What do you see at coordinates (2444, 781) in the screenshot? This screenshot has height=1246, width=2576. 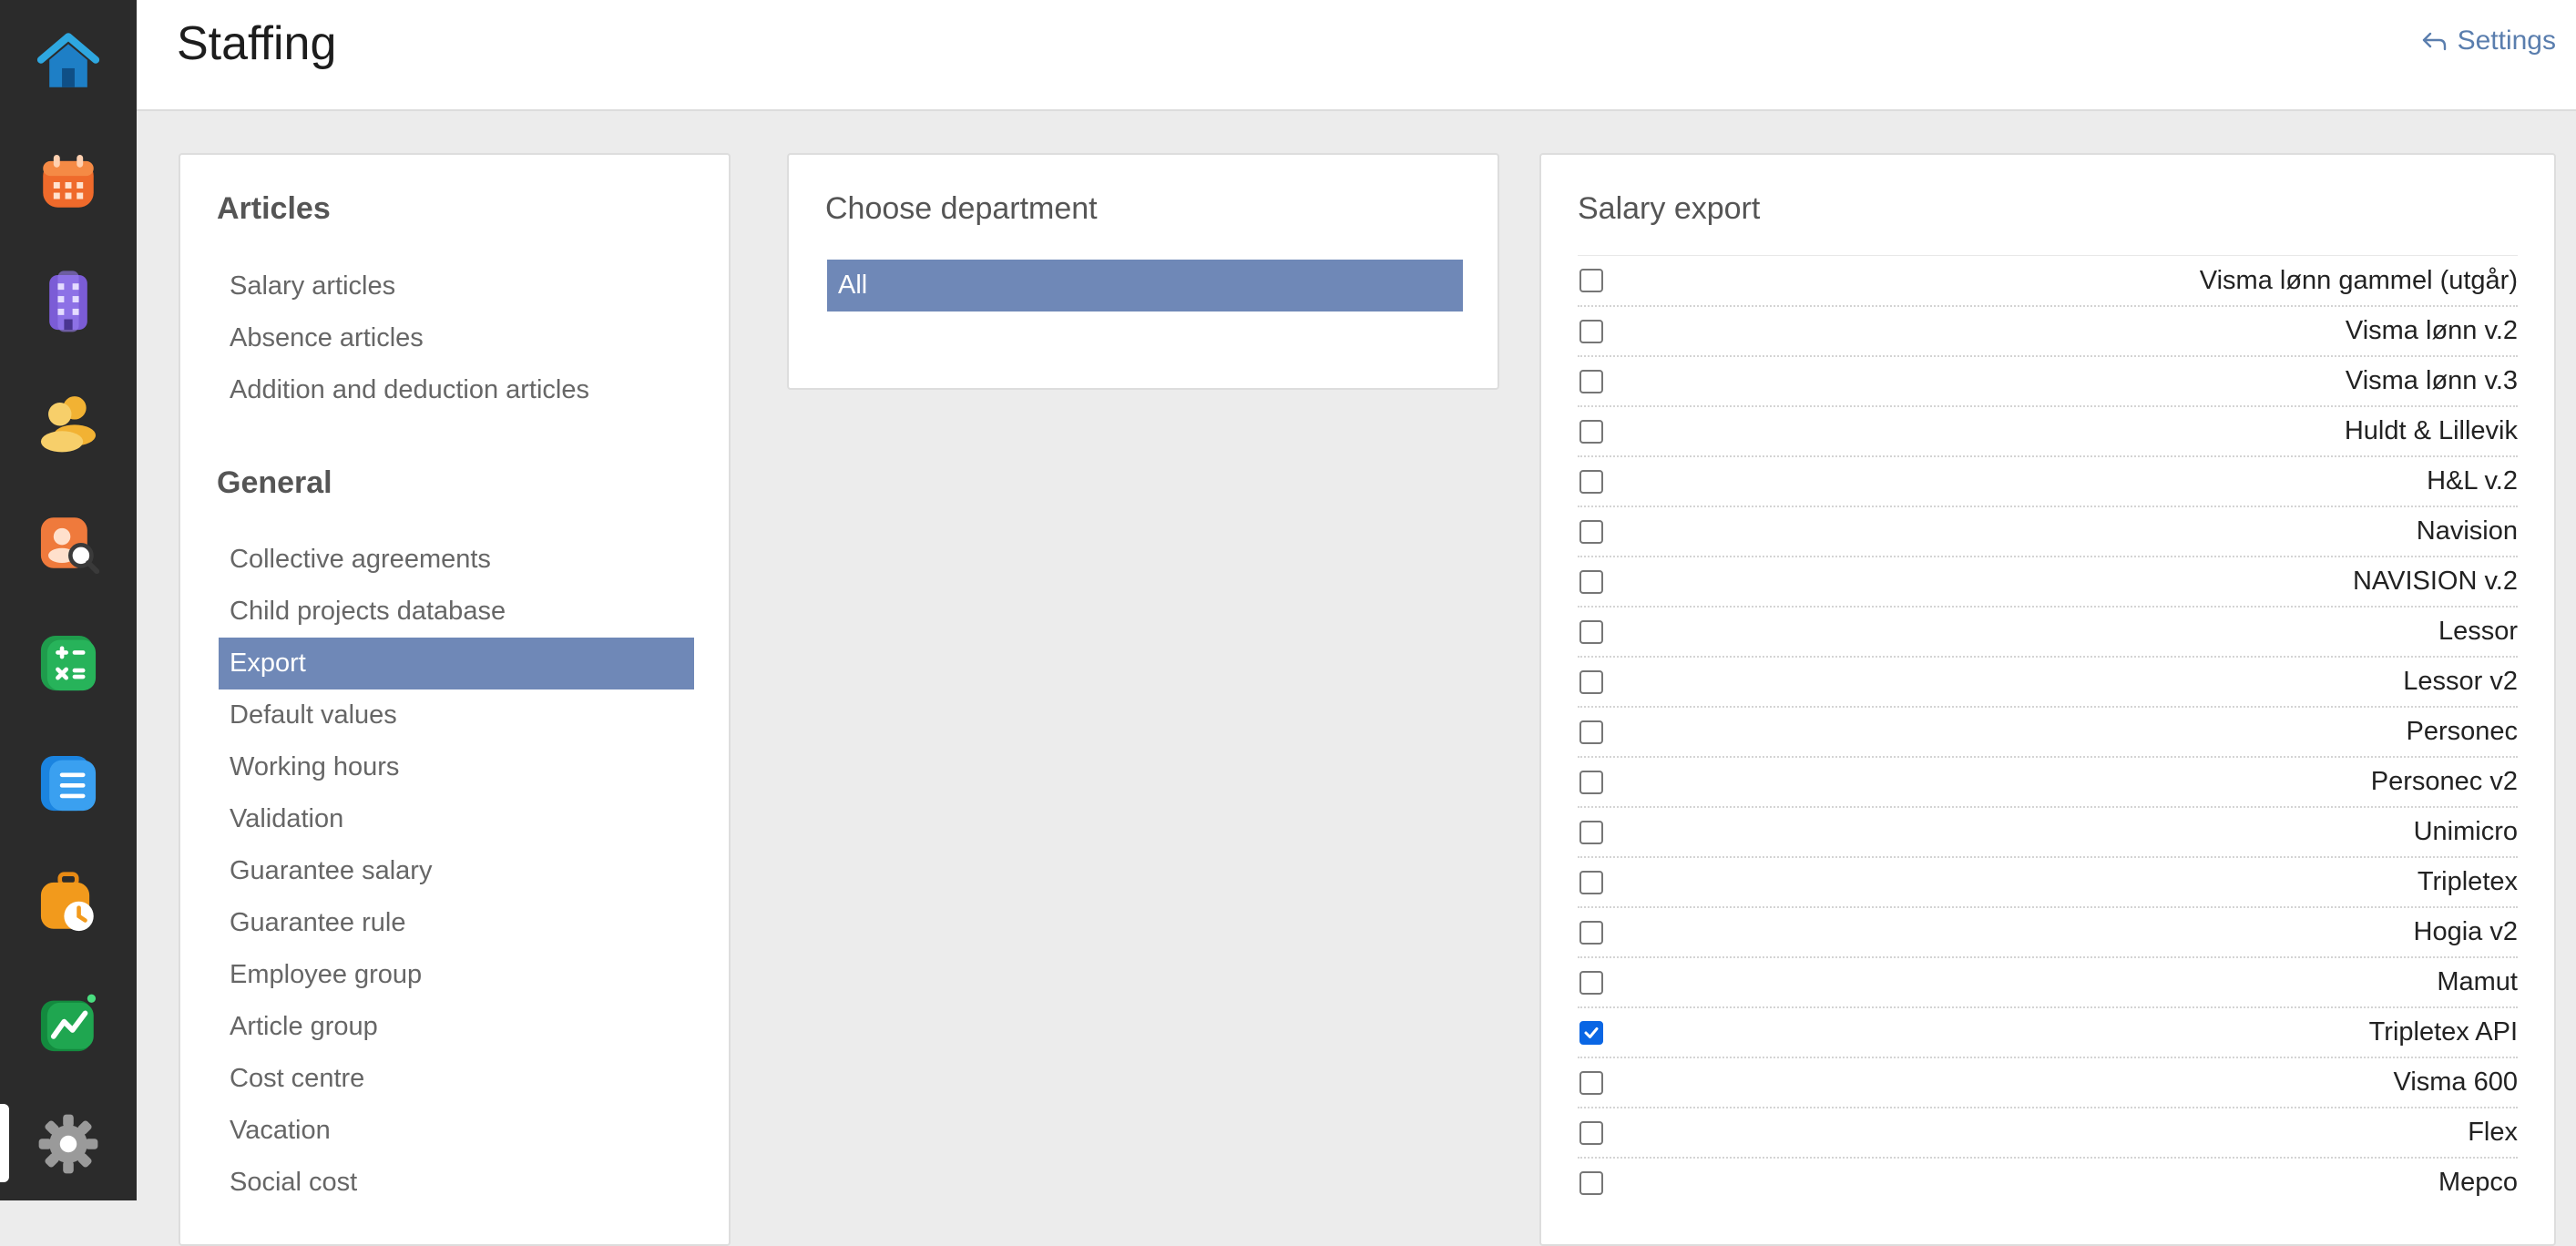 I see `export-option-label: Personec v2` at bounding box center [2444, 781].